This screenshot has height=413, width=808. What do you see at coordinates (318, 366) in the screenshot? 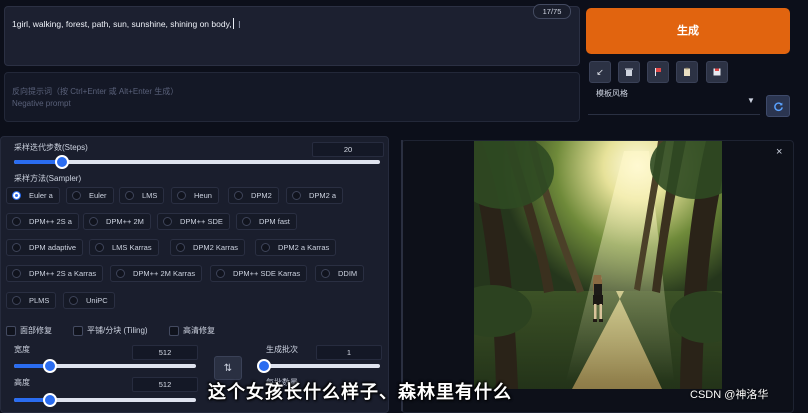
I see `batch-count-slider` at bounding box center [318, 366].